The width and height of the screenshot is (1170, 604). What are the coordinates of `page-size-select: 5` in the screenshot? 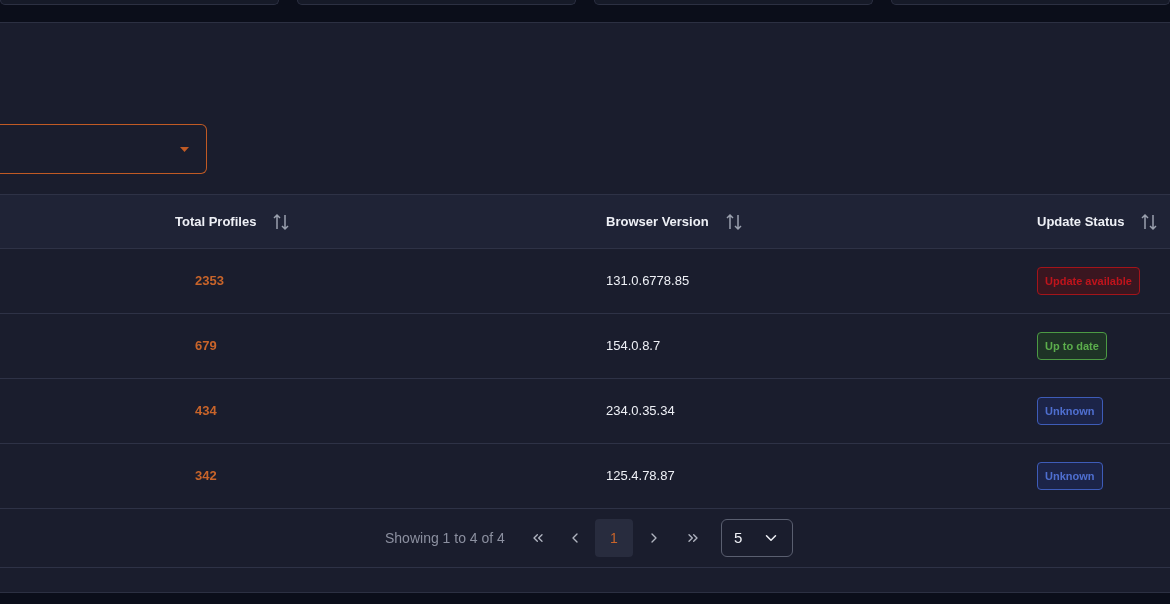 It's located at (756, 538).